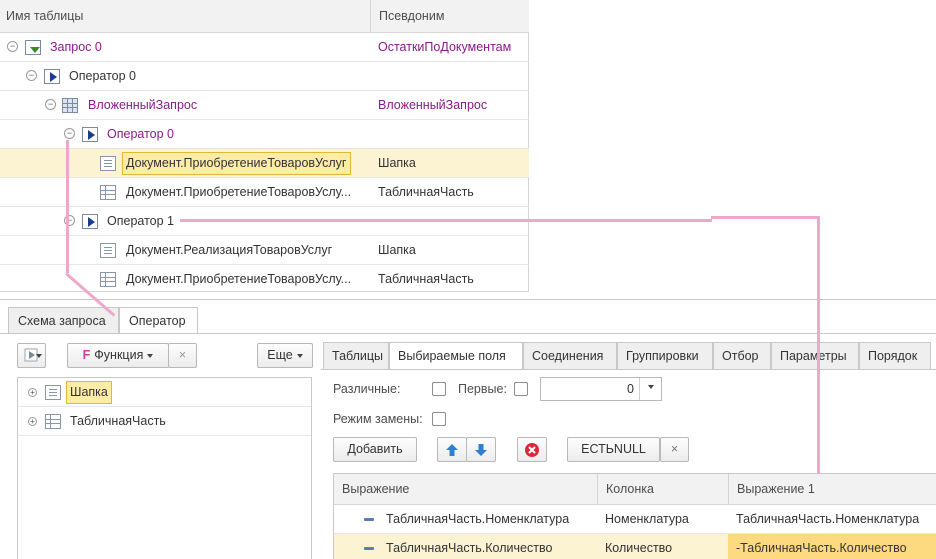 Image resolution: width=936 pixels, height=559 pixels. I want to click on tab-order: Порядок, so click(895, 356).